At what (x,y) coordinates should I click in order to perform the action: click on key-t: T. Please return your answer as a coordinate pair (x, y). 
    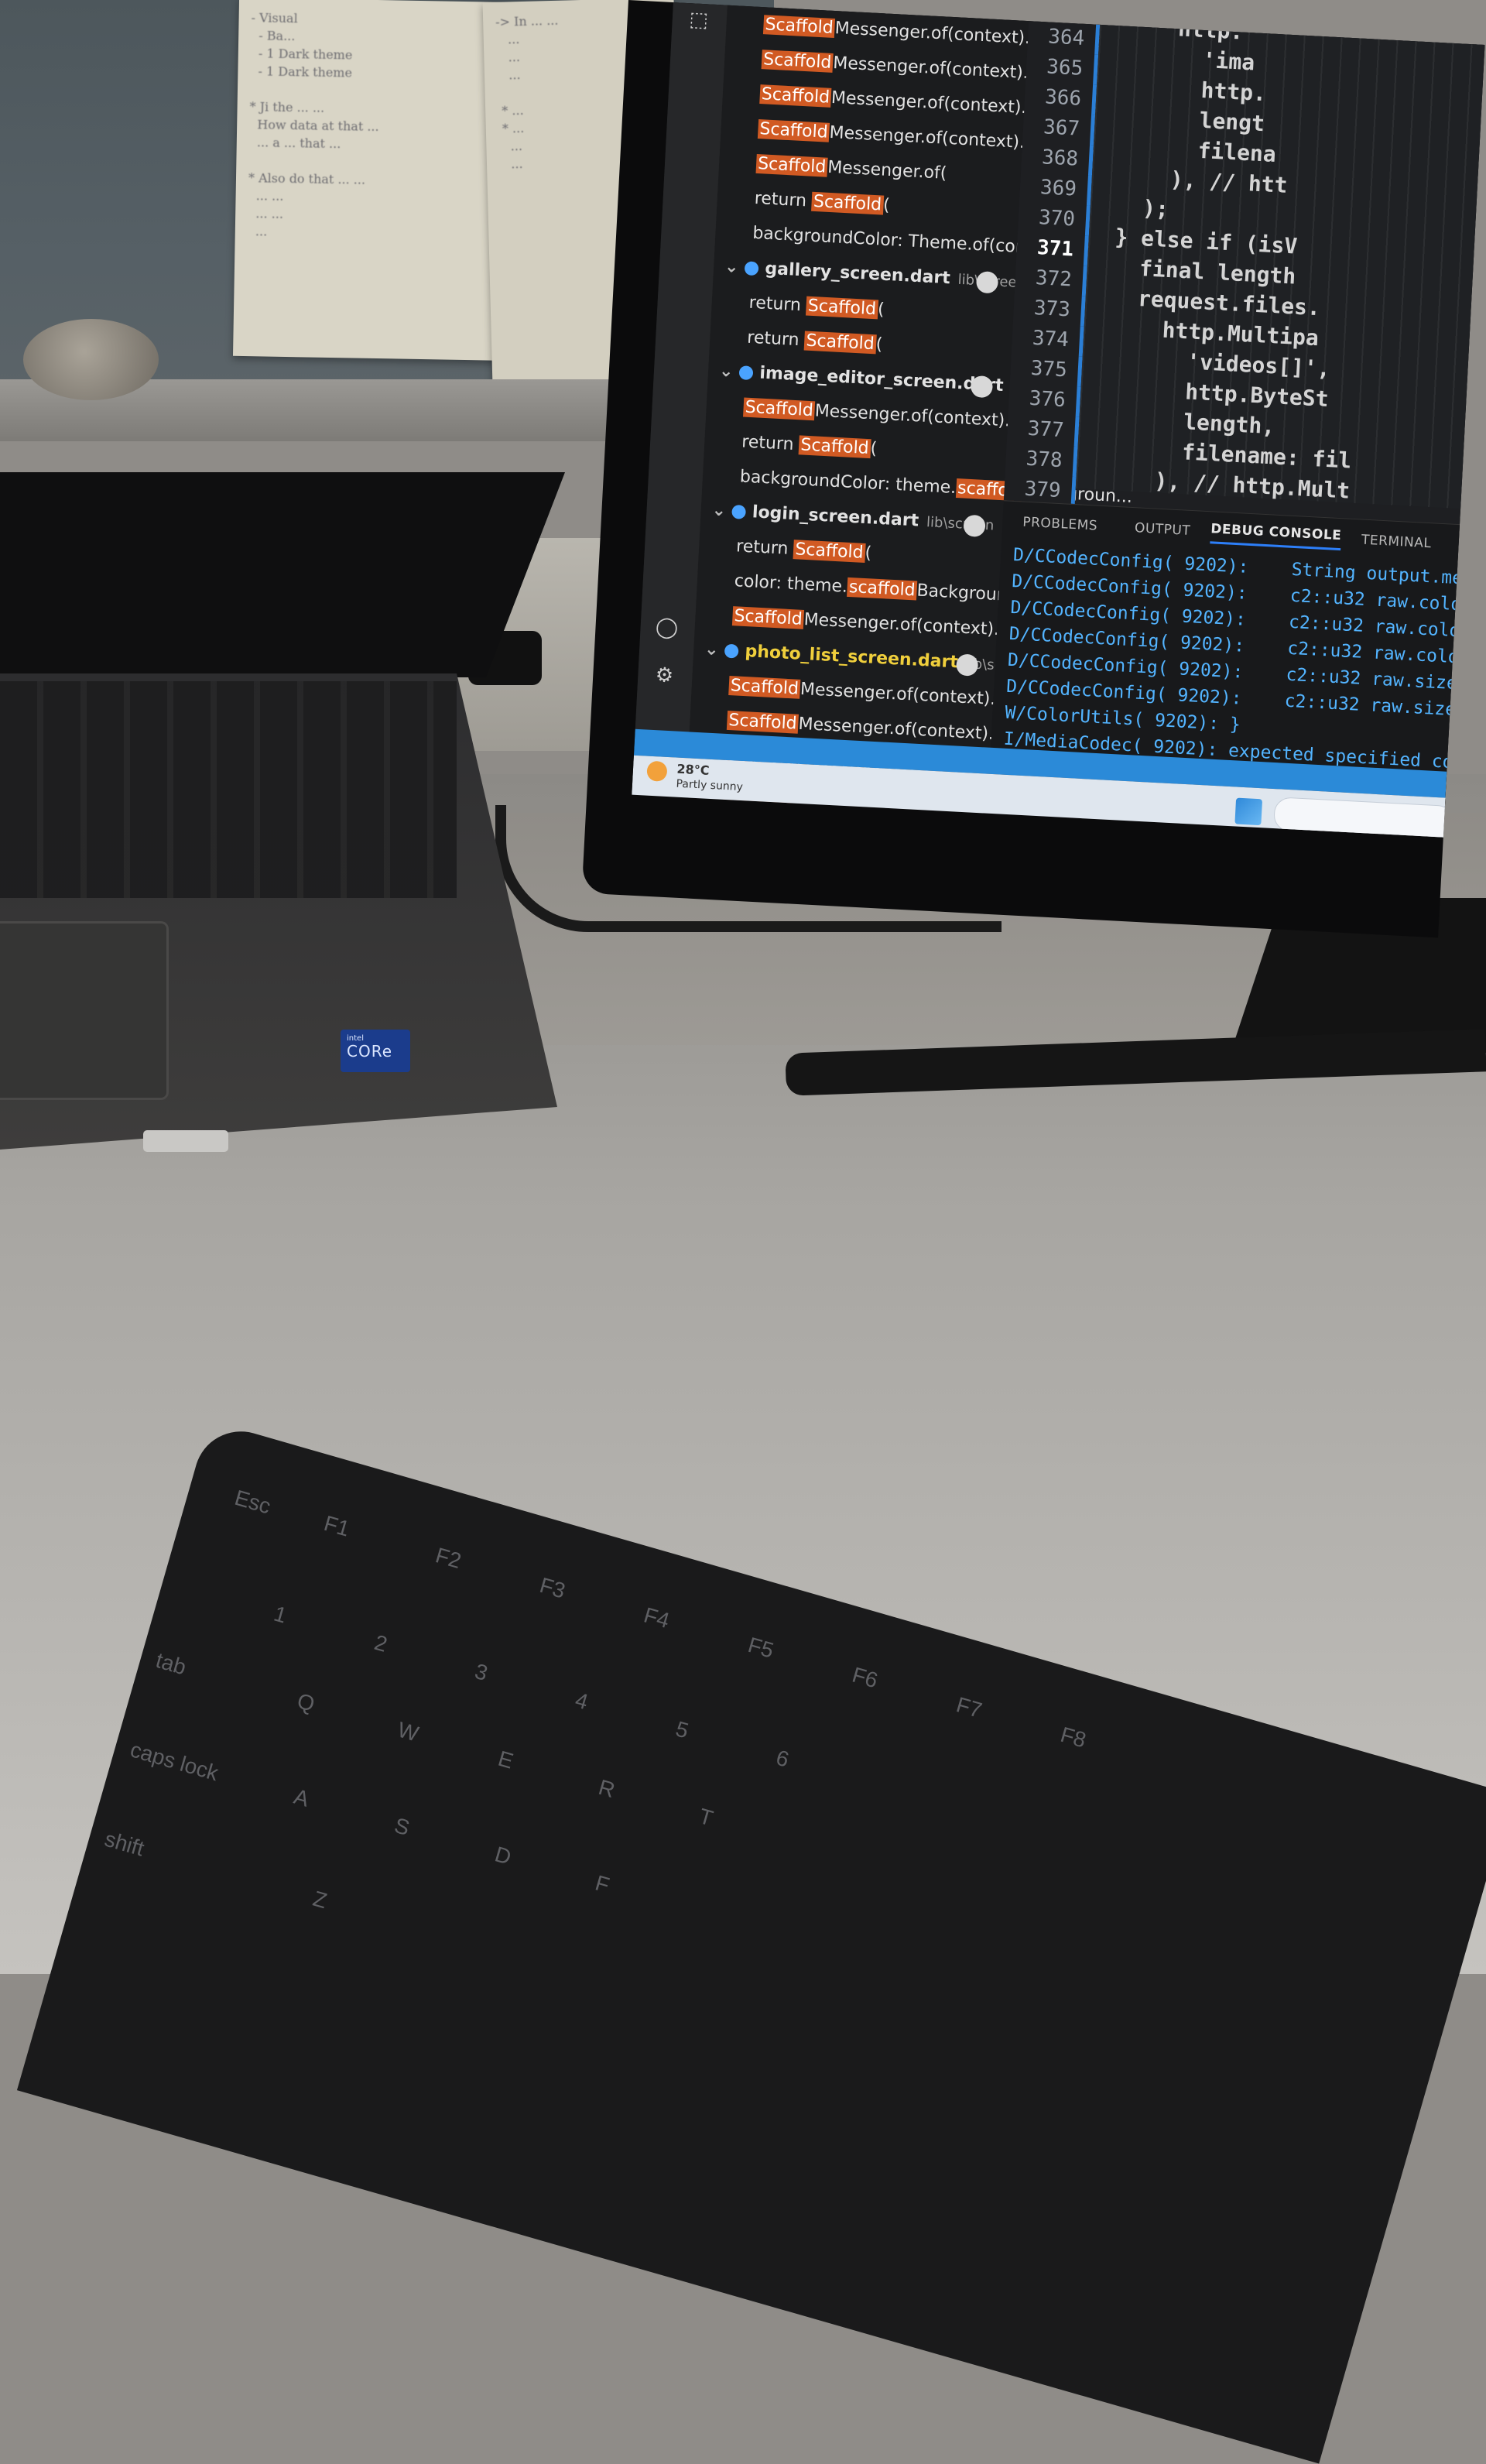
    Looking at the image, I should click on (706, 1818).